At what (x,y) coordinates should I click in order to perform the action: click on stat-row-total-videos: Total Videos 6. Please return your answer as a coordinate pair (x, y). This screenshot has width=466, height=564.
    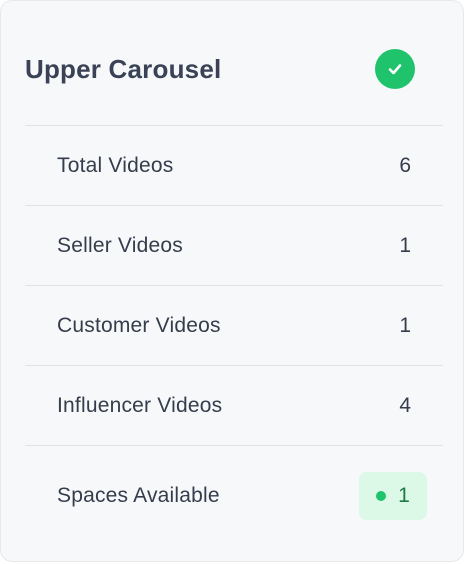
    Looking at the image, I should click on (234, 165).